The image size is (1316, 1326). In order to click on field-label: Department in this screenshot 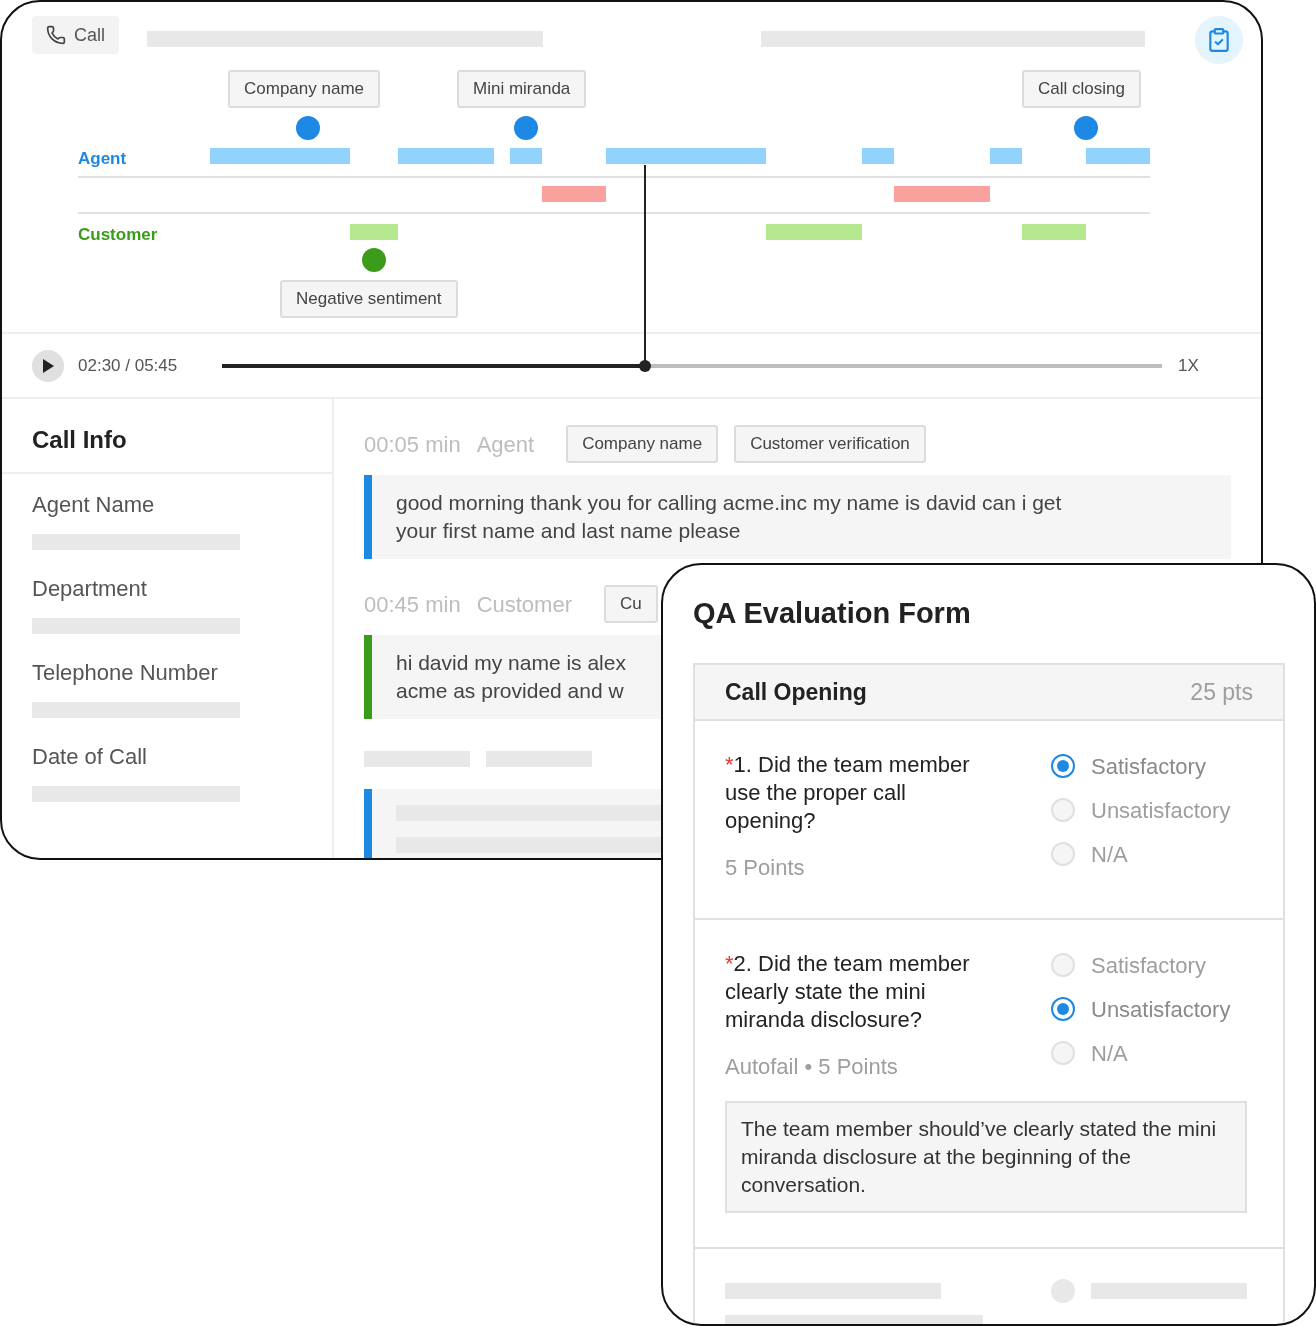, I will do `click(90, 589)`.